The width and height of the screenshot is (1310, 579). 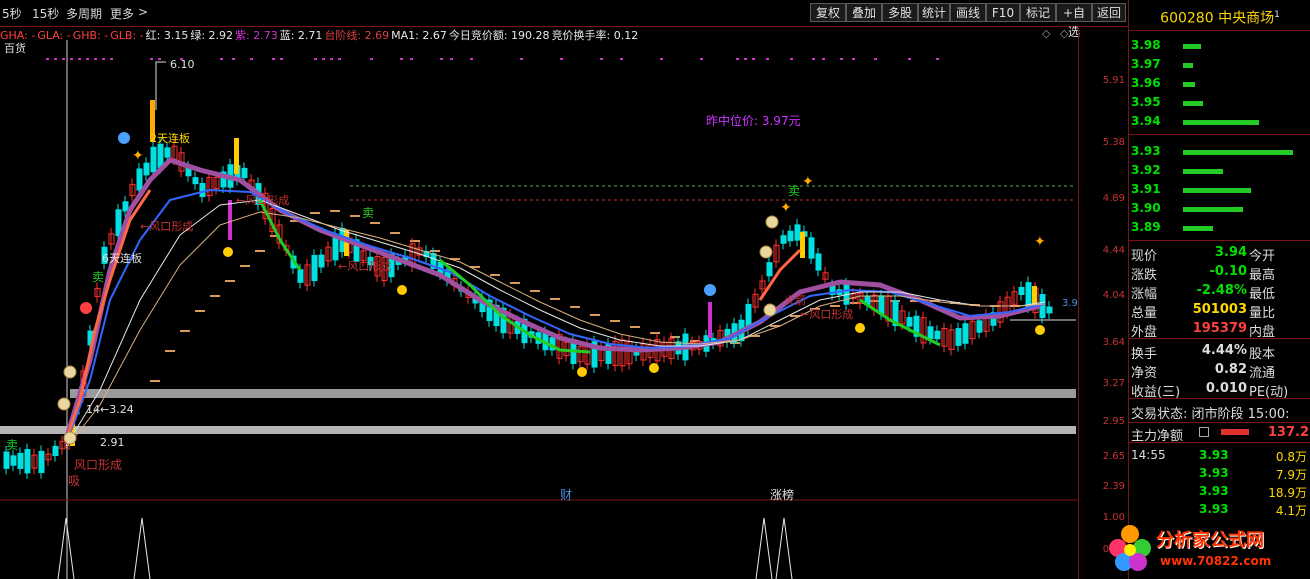 I want to click on wind-label-bottom: 风口形成, so click(x=98, y=465).